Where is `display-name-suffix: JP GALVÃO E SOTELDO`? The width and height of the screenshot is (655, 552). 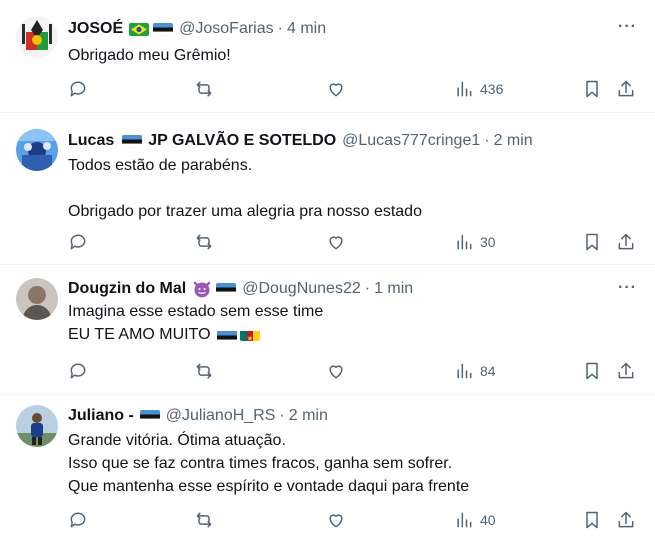
display-name-suffix: JP GALVÃO E SOTELDO is located at coordinates (242, 141).